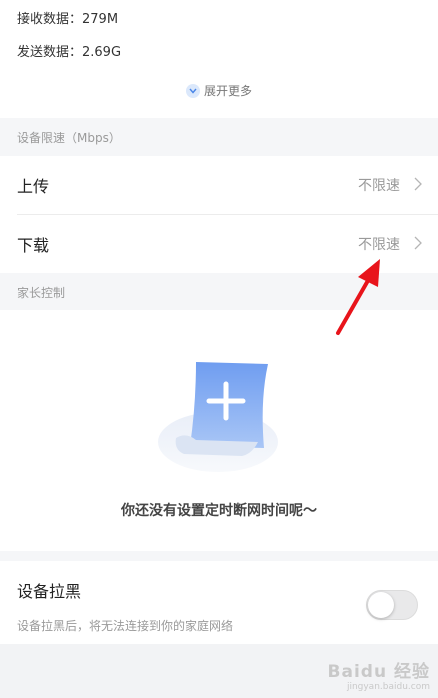 The height and width of the screenshot is (698, 438). I want to click on blacklist-description: 设备拉黑后，将无法连接到你的家庭网络, so click(125, 626).